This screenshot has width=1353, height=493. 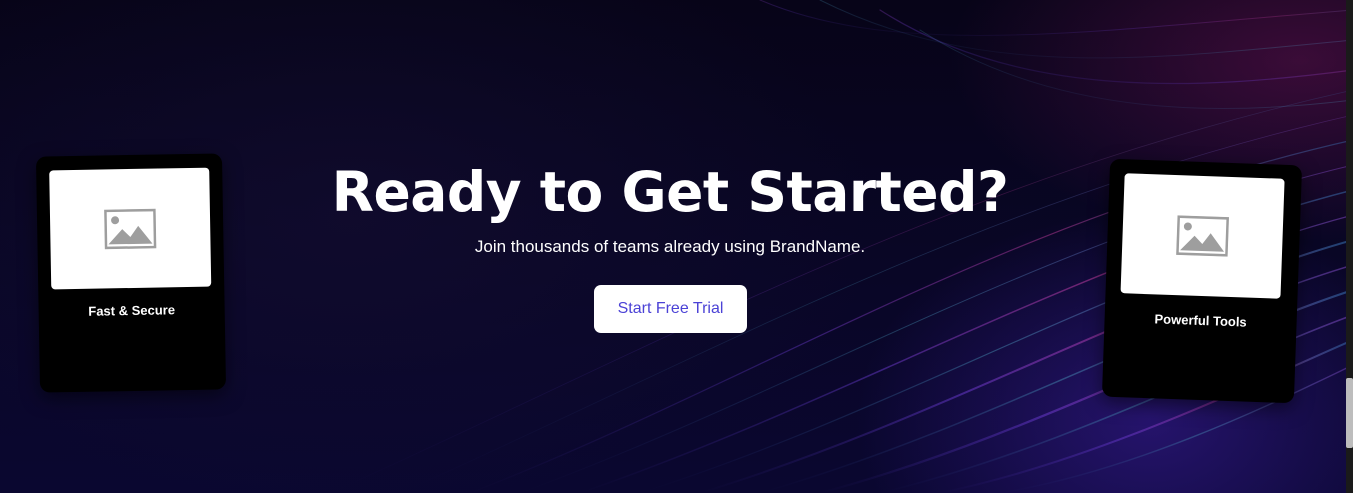 I want to click on scrollbar-thumb, so click(x=1349, y=413).